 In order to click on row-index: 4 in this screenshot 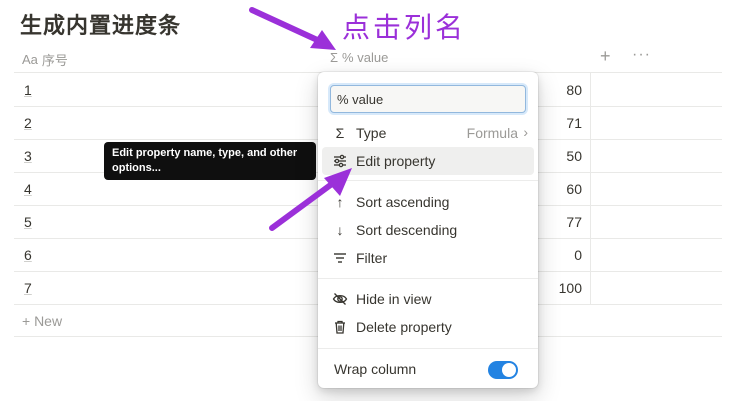, I will do `click(28, 189)`.